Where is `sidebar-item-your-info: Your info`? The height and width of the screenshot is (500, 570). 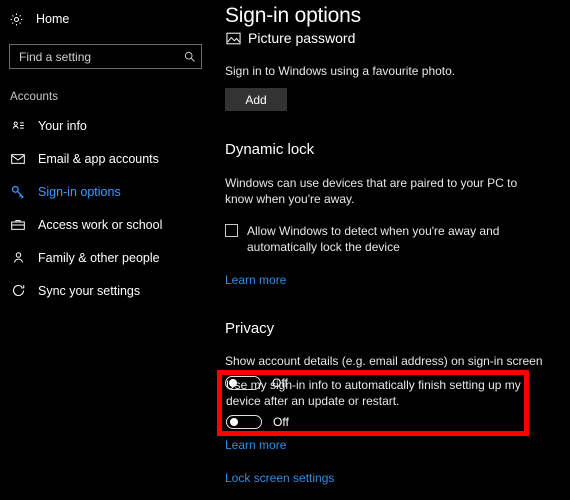 sidebar-item-your-info: Your info is located at coordinates (106, 125).